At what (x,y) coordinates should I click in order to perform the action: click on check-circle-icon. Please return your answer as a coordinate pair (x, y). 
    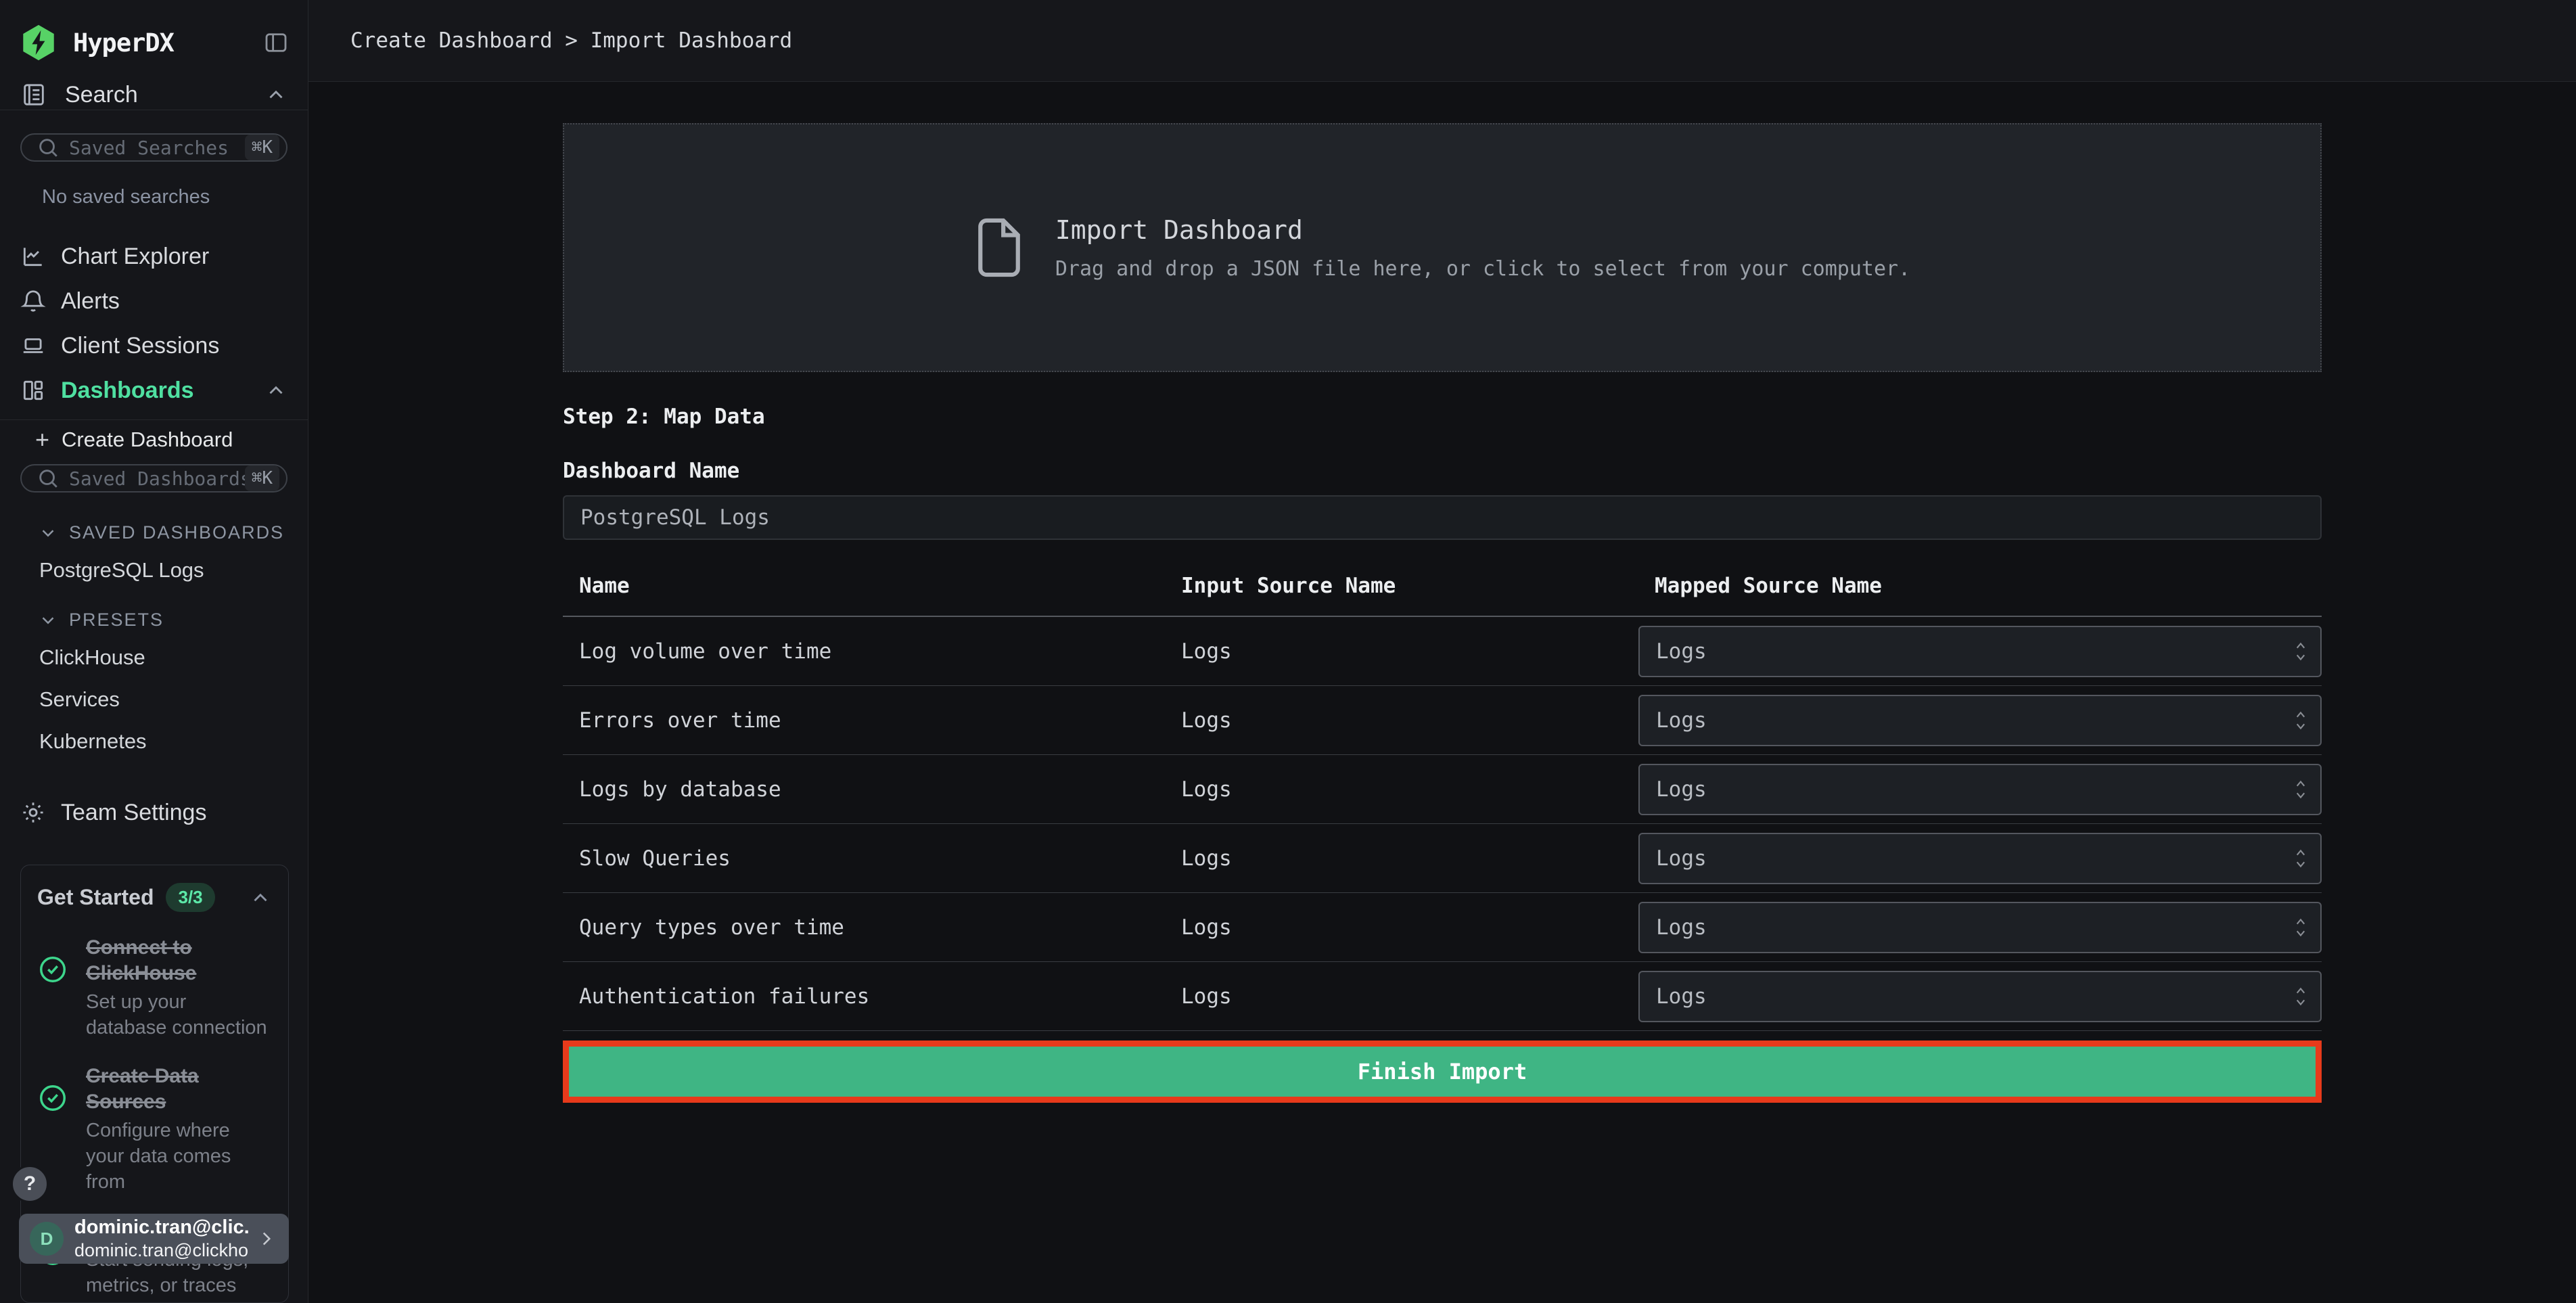
    Looking at the image, I should click on (52, 997).